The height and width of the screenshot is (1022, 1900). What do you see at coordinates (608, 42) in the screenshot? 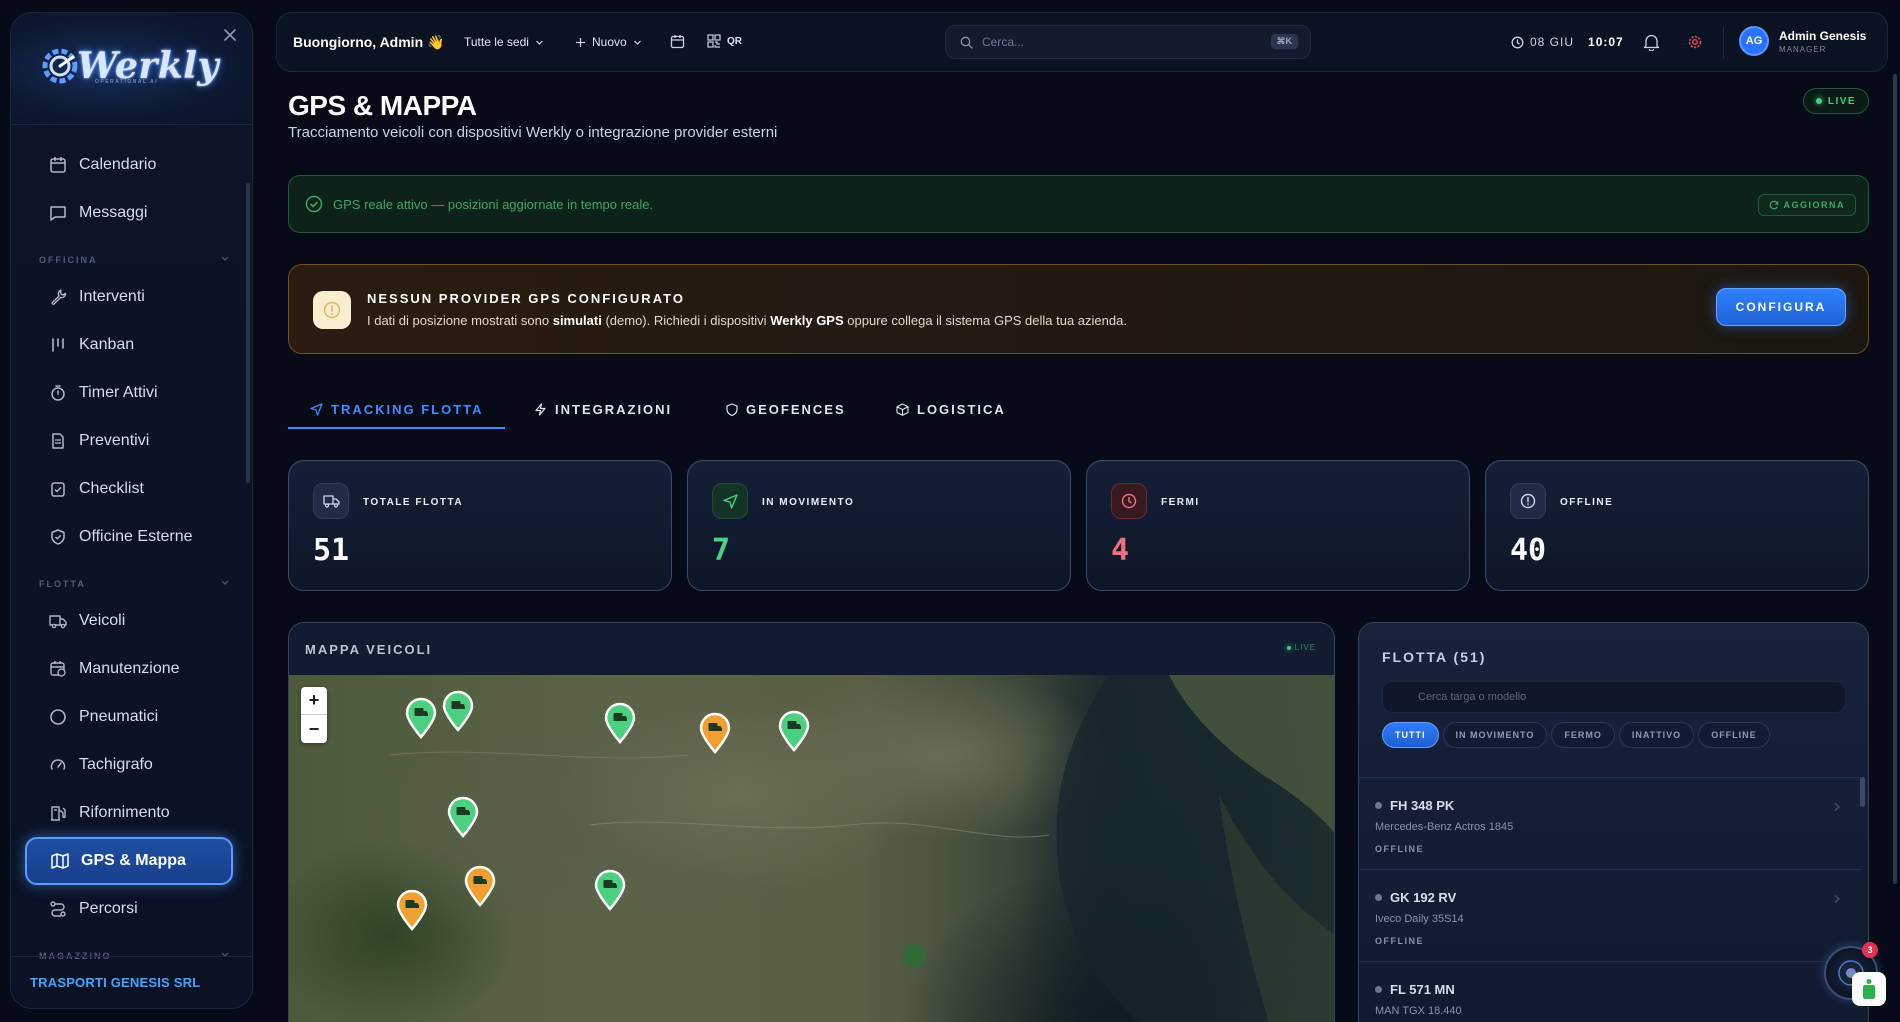
I see `new-button: Nuovo` at bounding box center [608, 42].